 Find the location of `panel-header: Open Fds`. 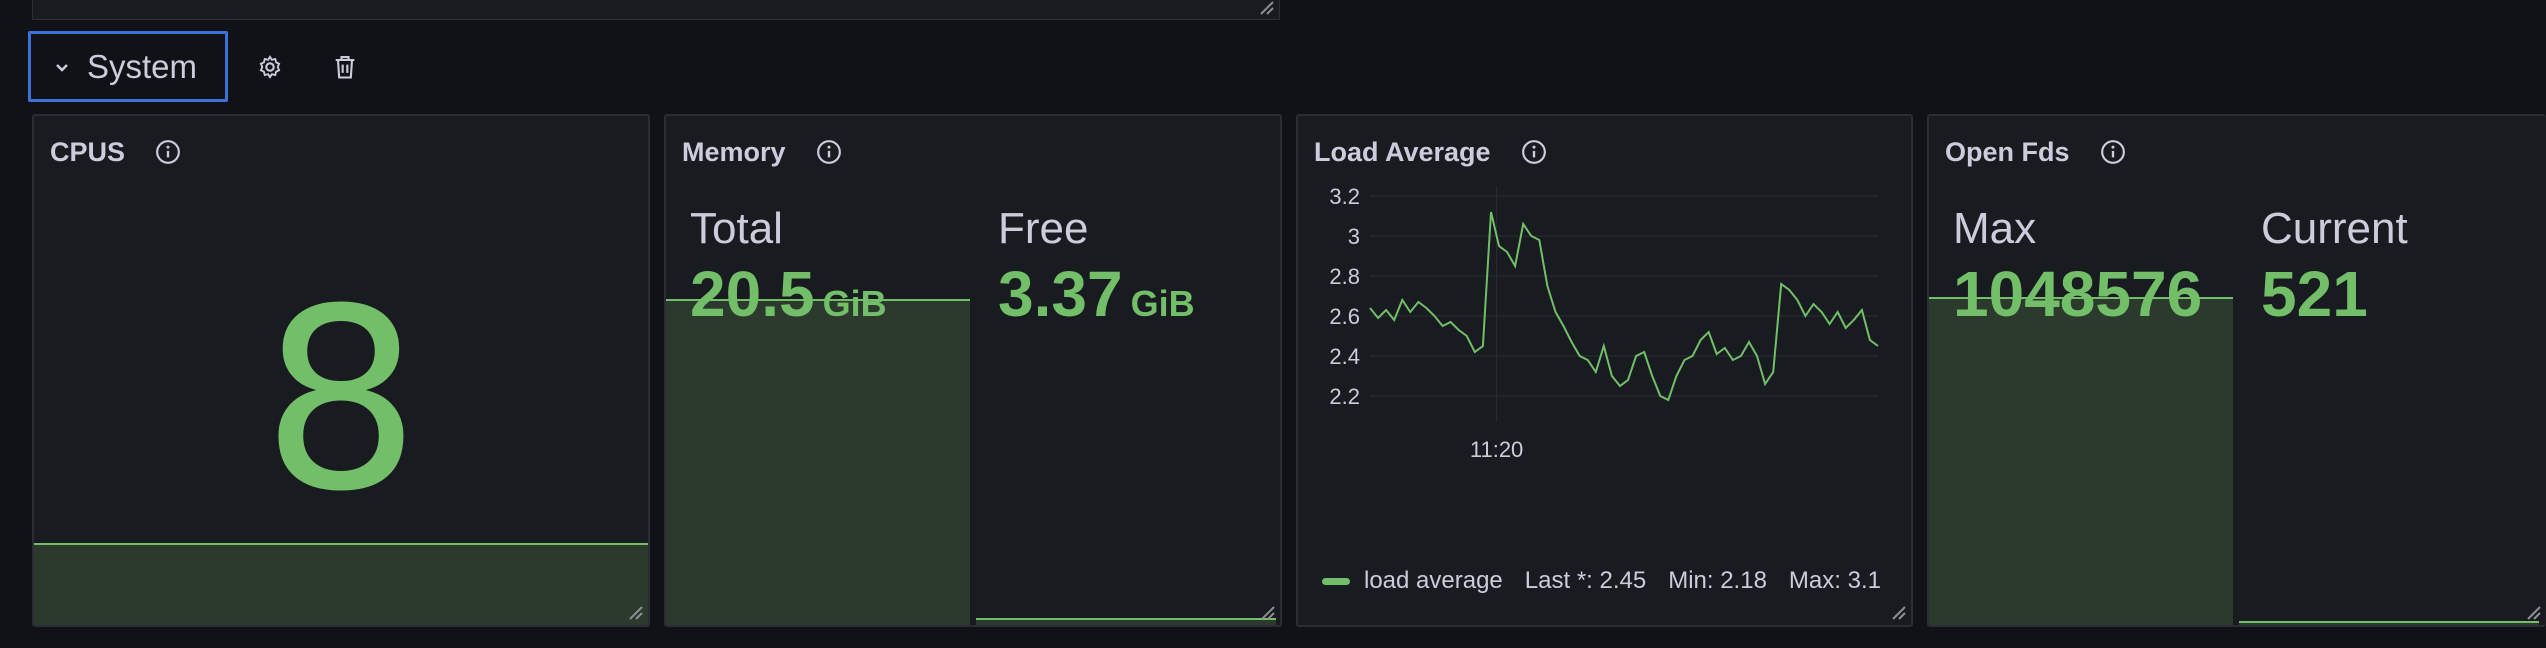

panel-header: Open Fds is located at coordinates (2035, 152).